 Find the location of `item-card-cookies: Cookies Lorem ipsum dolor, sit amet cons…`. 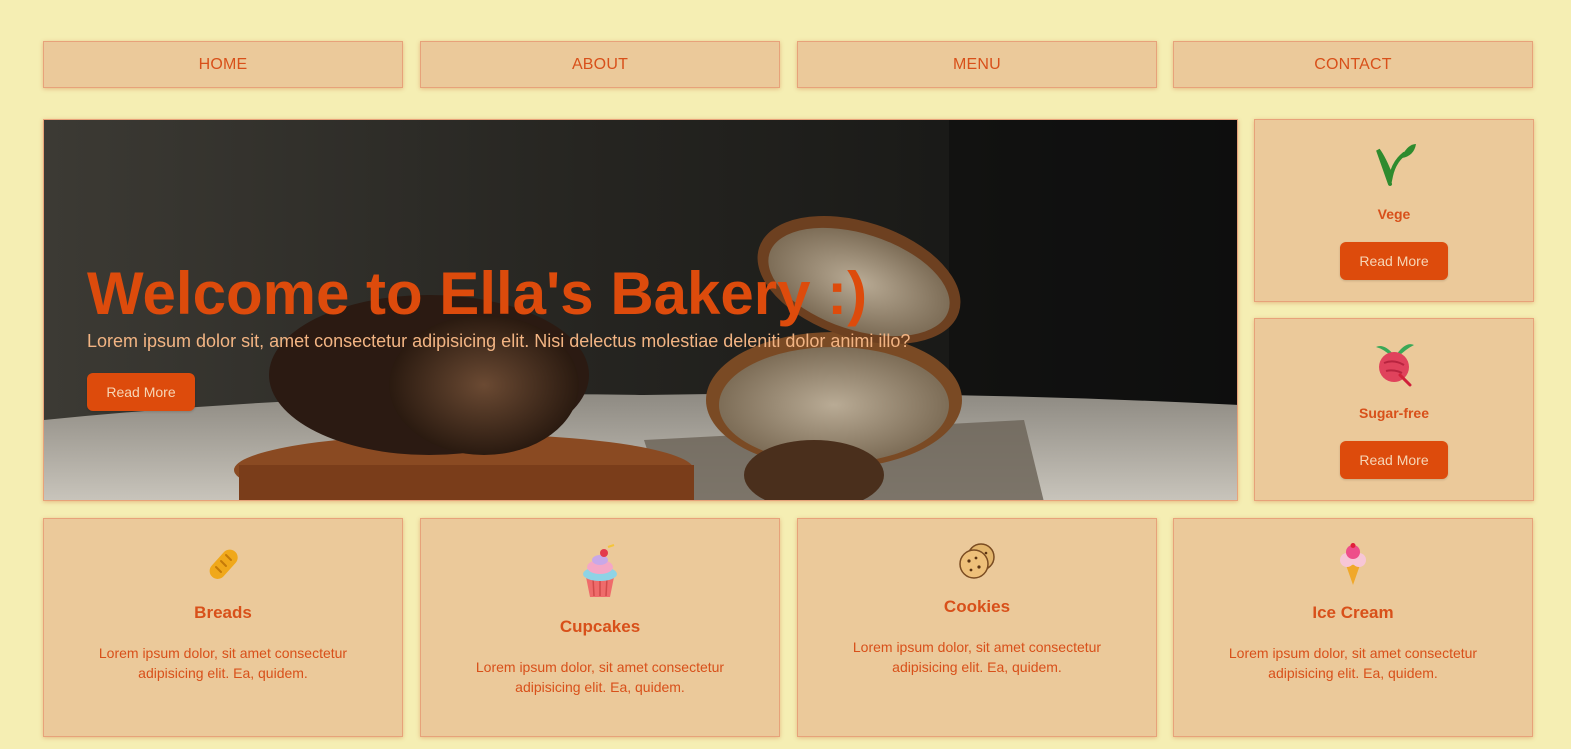

item-card-cookies: Cookies Lorem ipsum dolor, sit amet cons… is located at coordinates (977, 627).